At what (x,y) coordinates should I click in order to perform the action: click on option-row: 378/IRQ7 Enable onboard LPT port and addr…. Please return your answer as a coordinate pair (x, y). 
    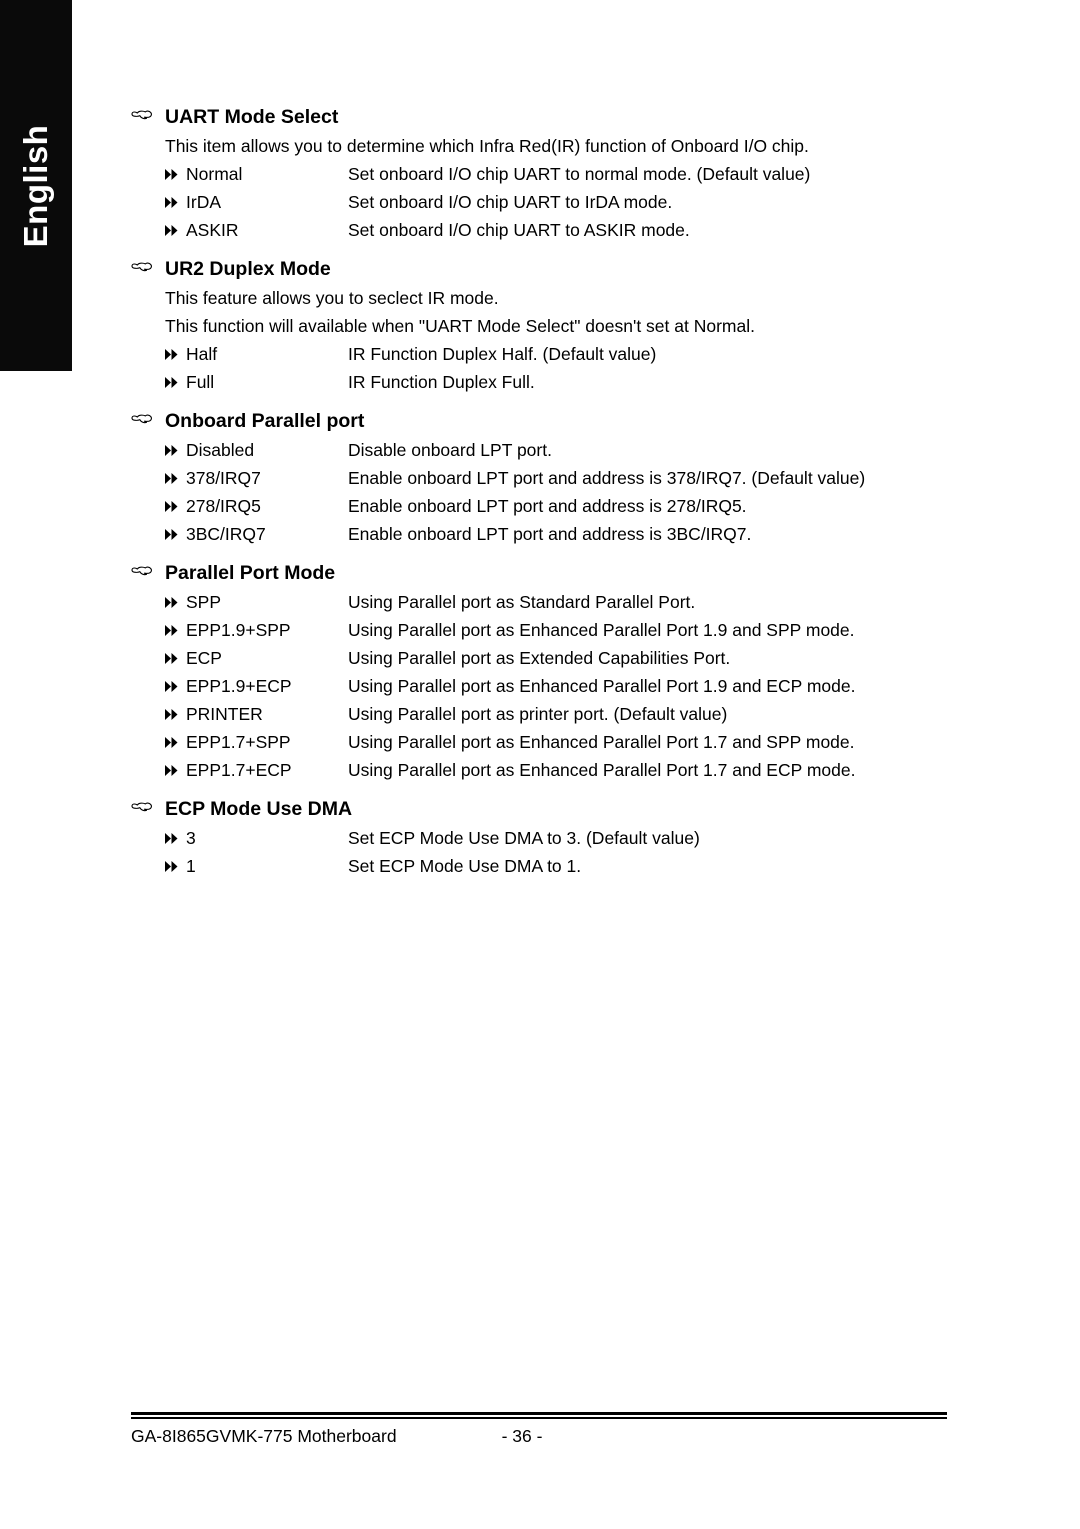
    Looking at the image, I should click on (541, 478).